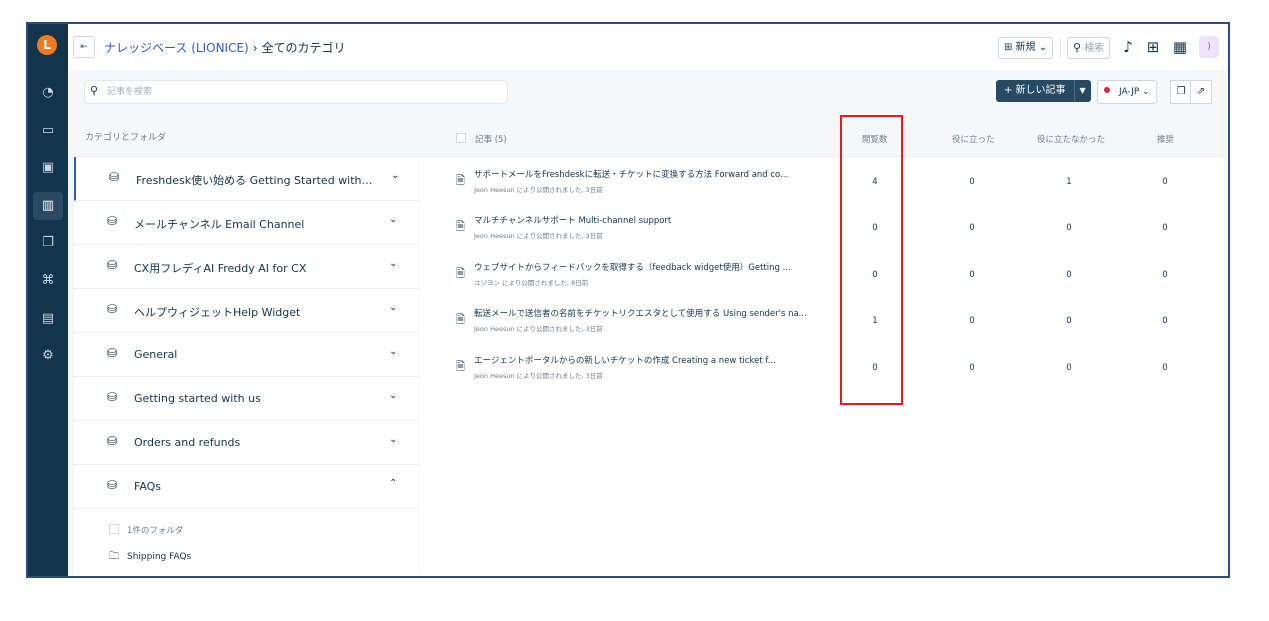 The width and height of the screenshot is (1269, 621). I want to click on new-article-label: + 新しい記事, so click(1035, 91).